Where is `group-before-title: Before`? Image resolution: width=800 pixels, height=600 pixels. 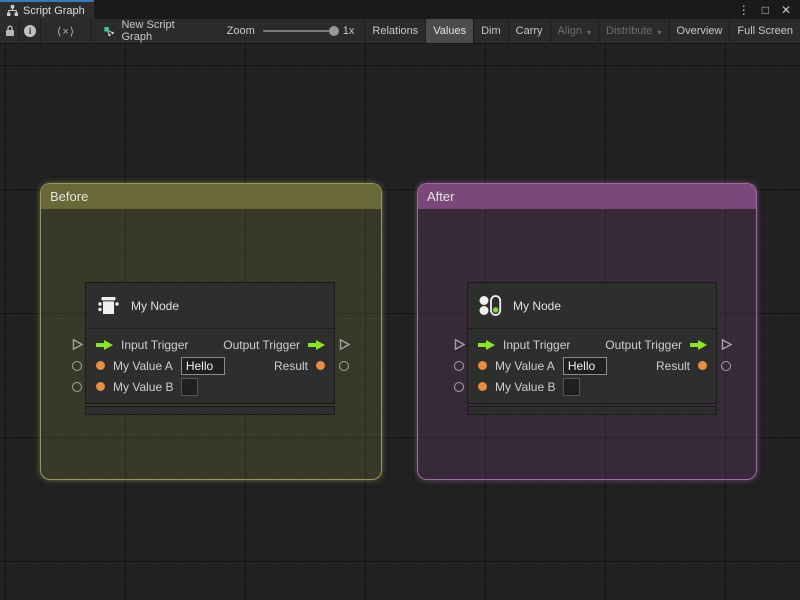
group-before-title: Before is located at coordinates (211, 196).